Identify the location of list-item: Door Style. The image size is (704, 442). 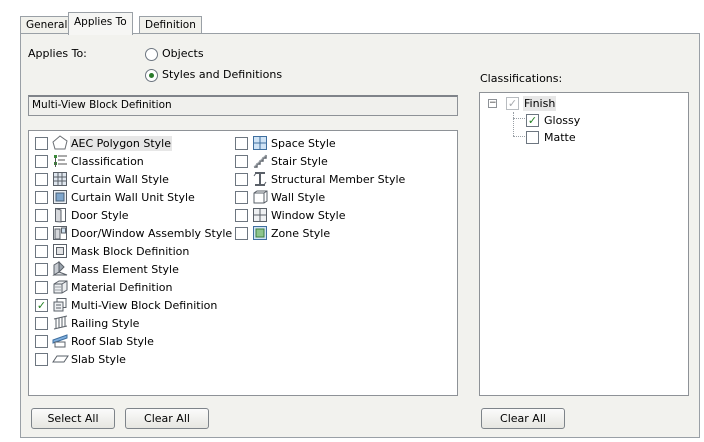
(82, 215).